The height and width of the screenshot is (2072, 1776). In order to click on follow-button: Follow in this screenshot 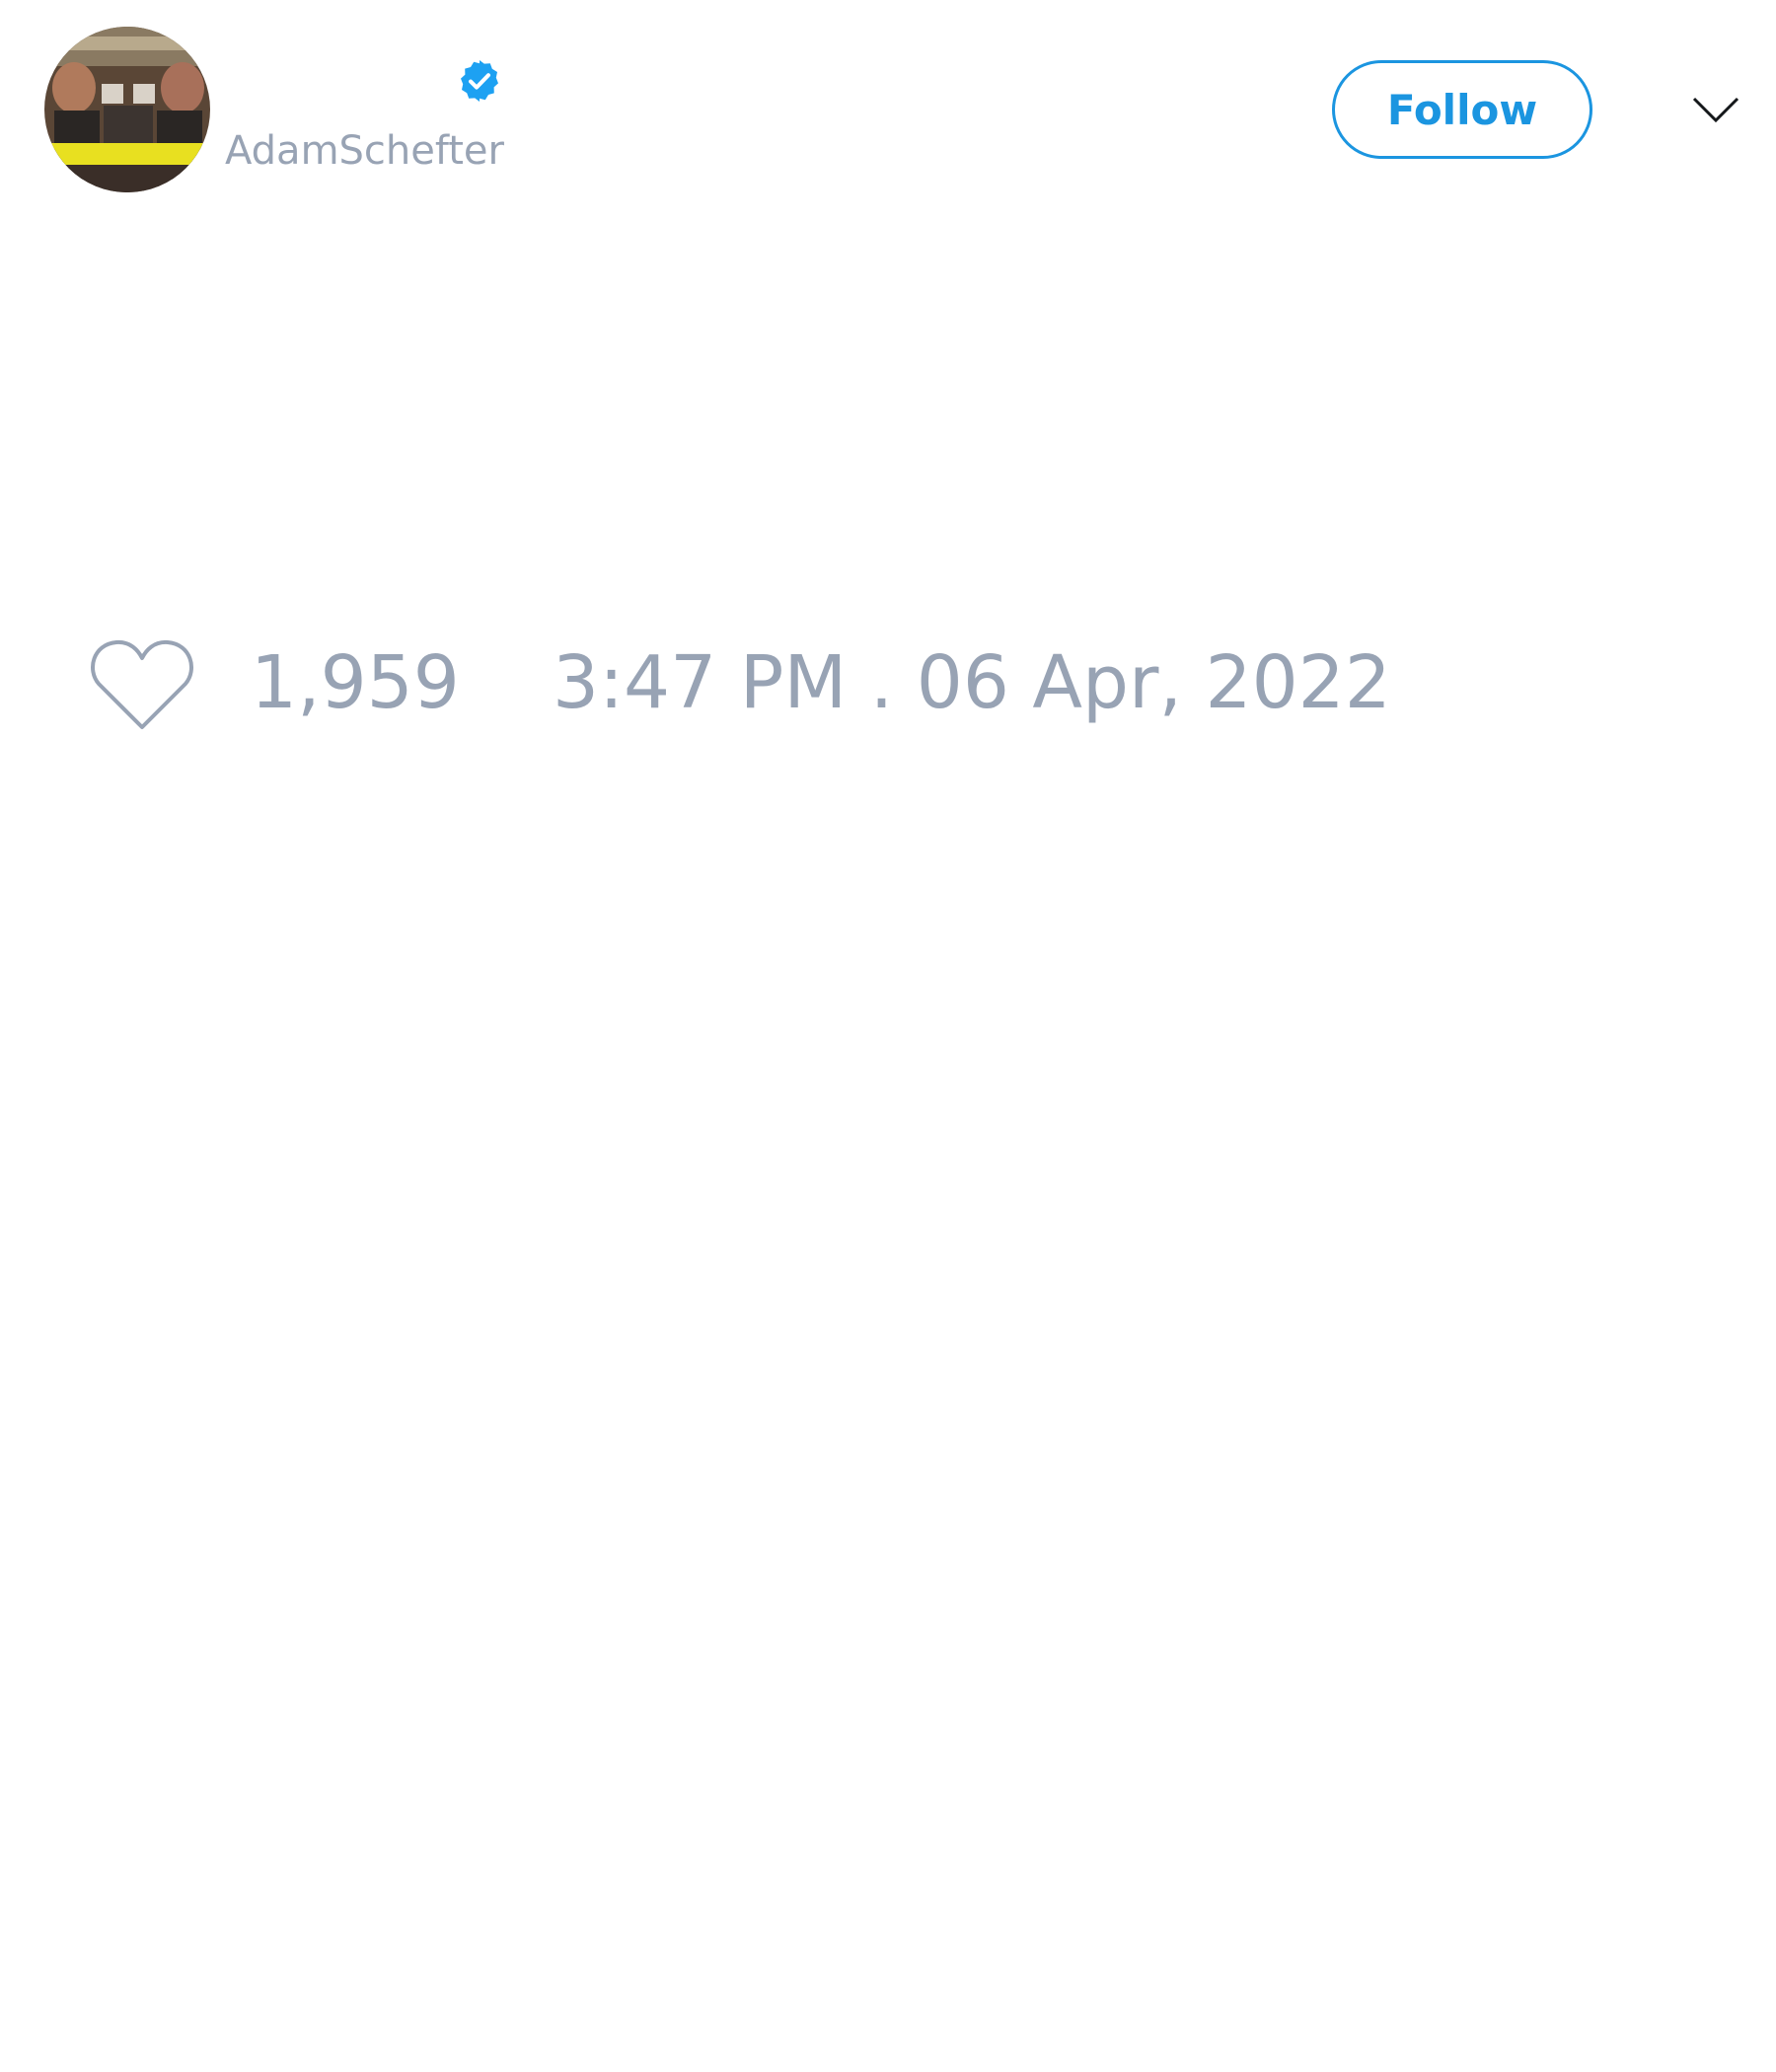, I will do `click(1462, 110)`.